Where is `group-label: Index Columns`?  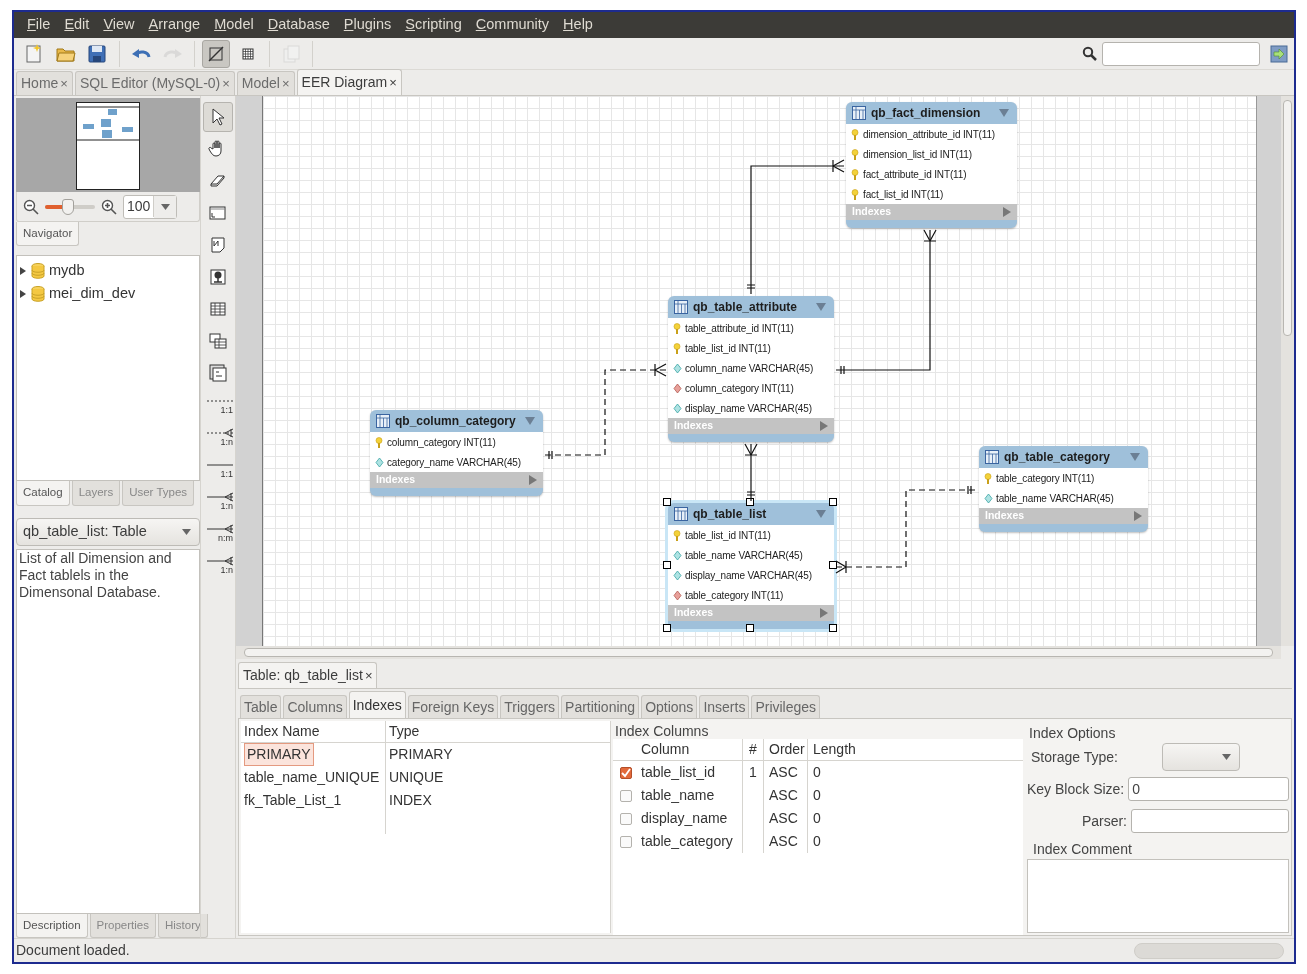
group-label: Index Columns is located at coordinates (662, 730).